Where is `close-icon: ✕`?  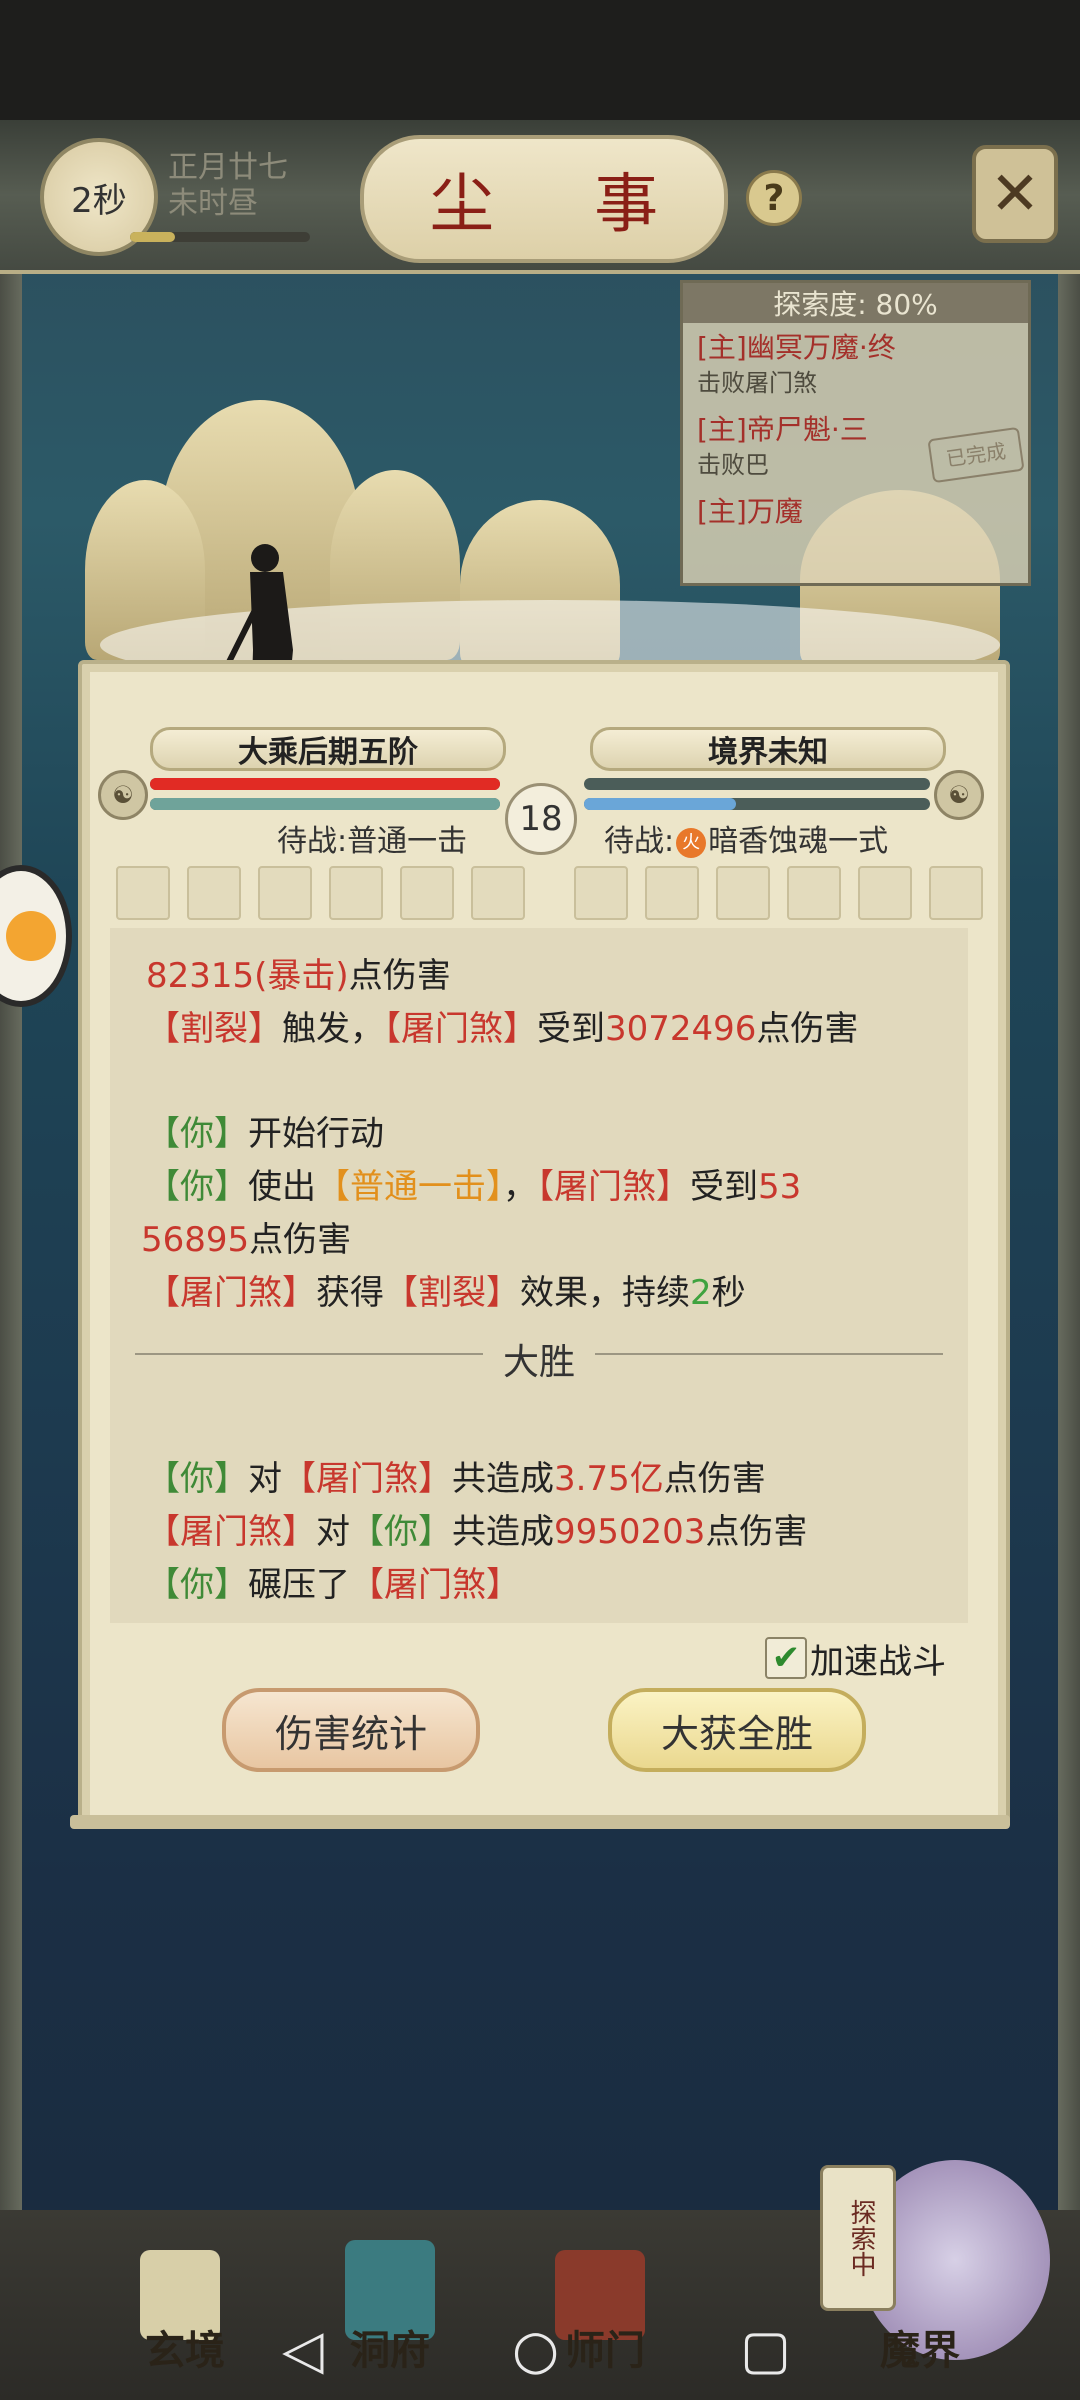
close-icon: ✕ is located at coordinates (1015, 194).